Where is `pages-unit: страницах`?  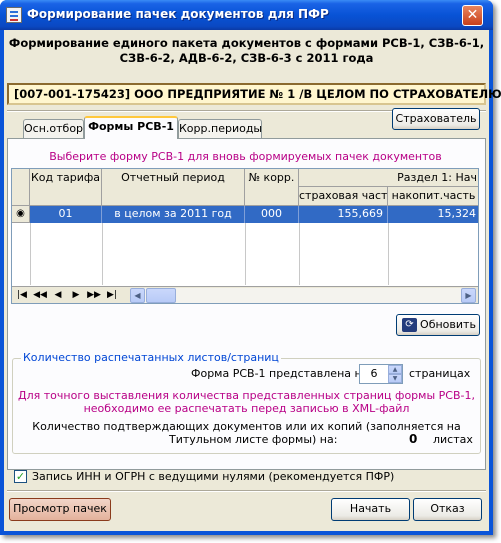 pages-unit: страницах is located at coordinates (440, 373).